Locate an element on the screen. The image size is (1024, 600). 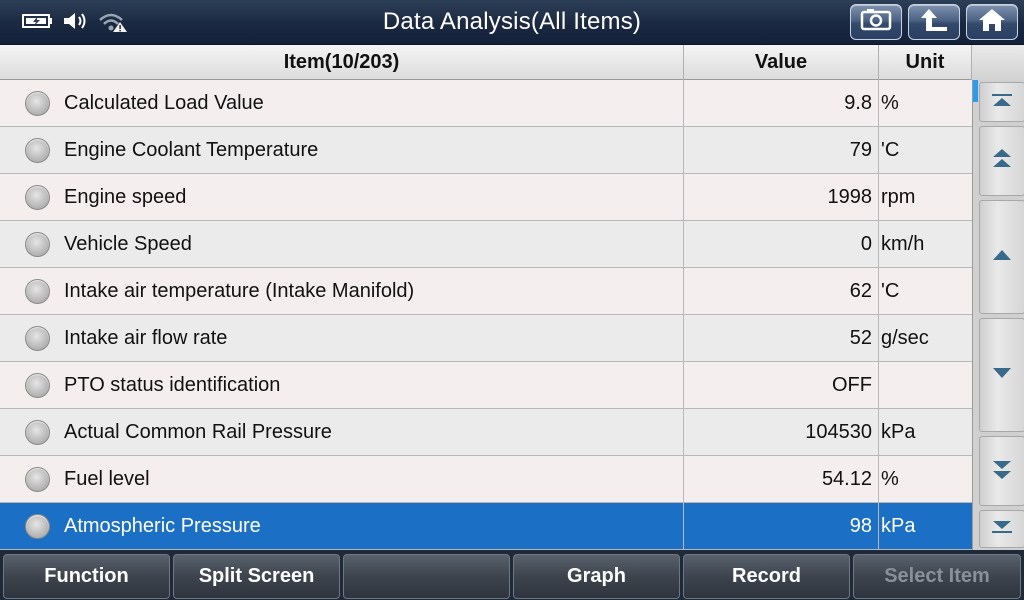
column-header-value: Value is located at coordinates (781, 62).